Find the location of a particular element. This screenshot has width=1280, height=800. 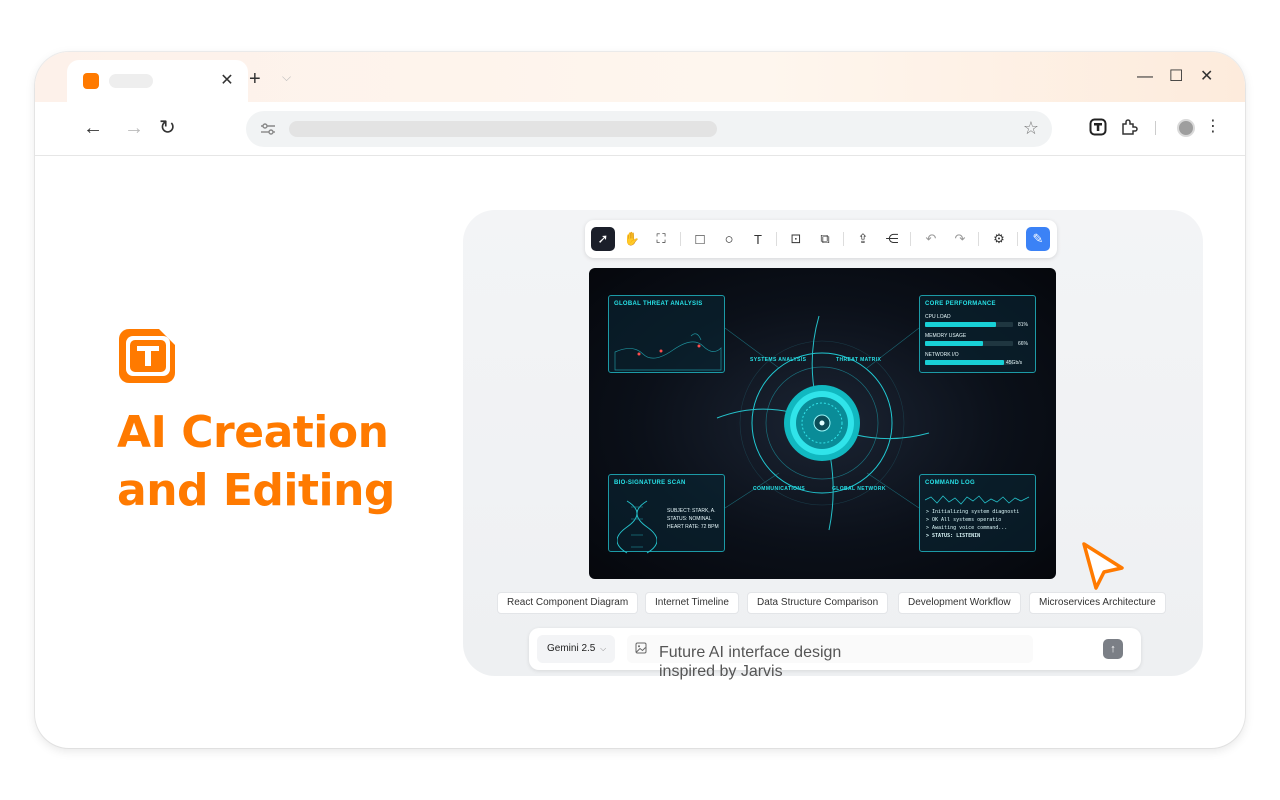

browser-menu-icon: ⋮ is located at coordinates (1213, 126).